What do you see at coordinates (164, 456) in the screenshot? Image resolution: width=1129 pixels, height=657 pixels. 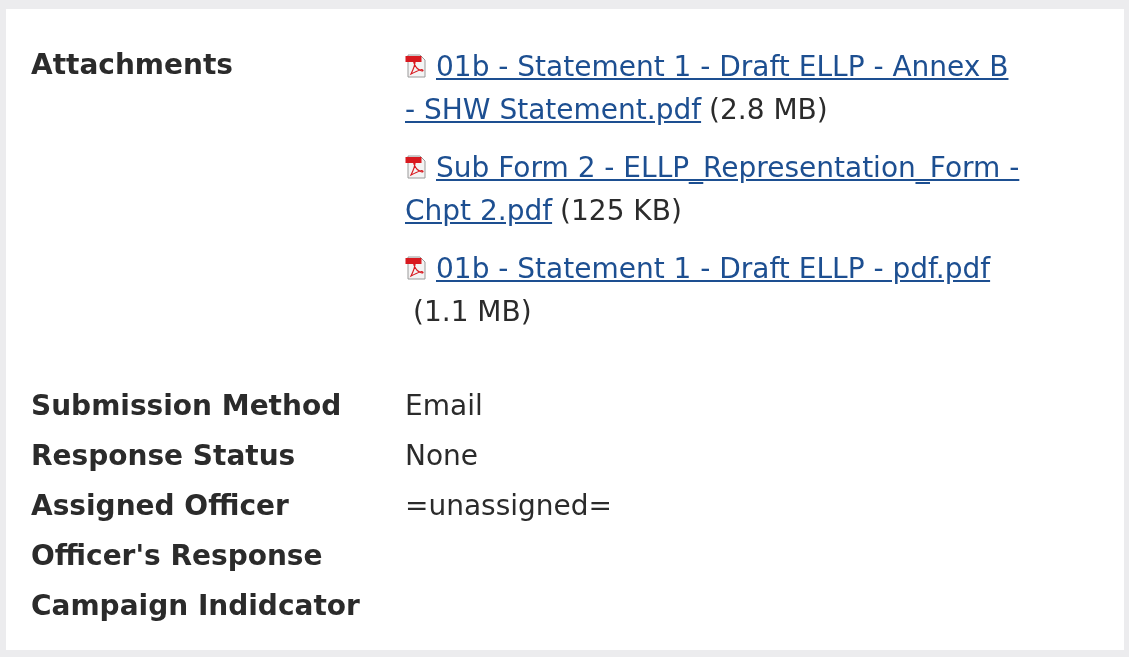 I see `field-label: Response Status` at bounding box center [164, 456].